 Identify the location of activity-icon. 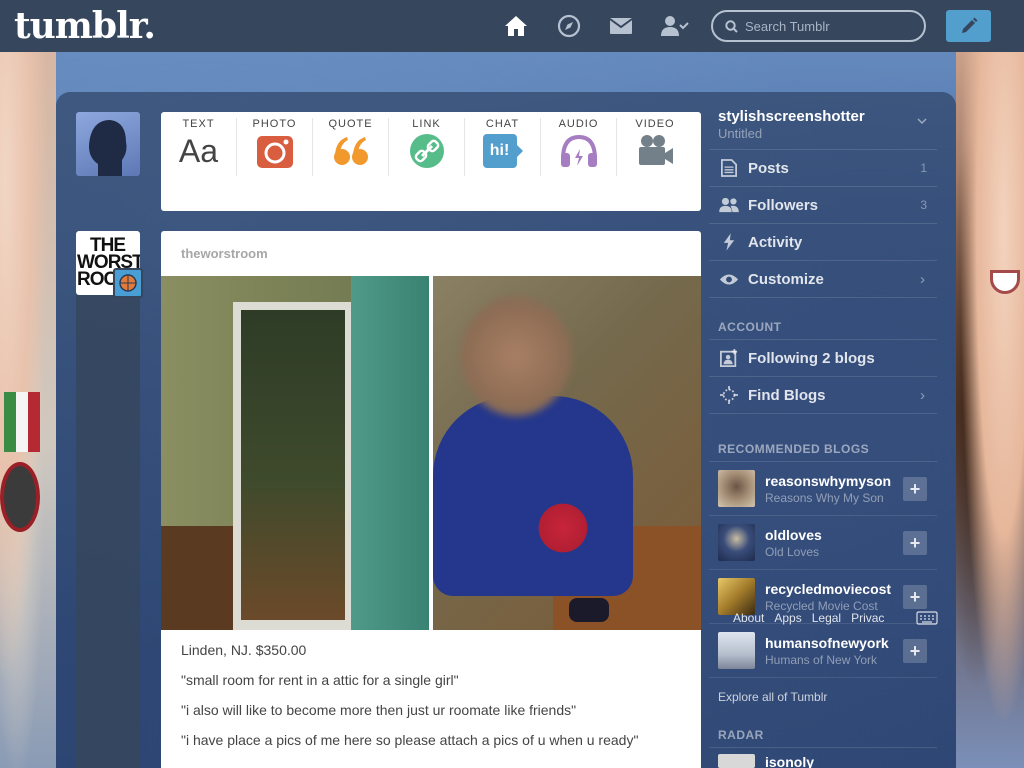
(729, 242).